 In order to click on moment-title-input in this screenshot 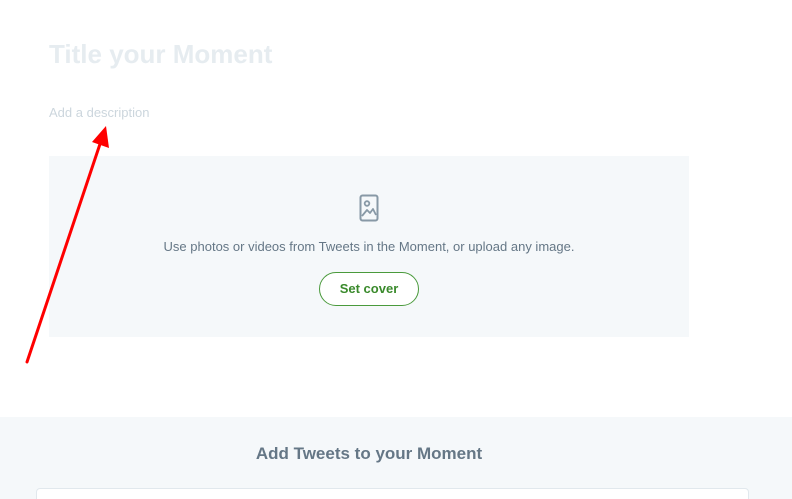, I will do `click(369, 54)`.